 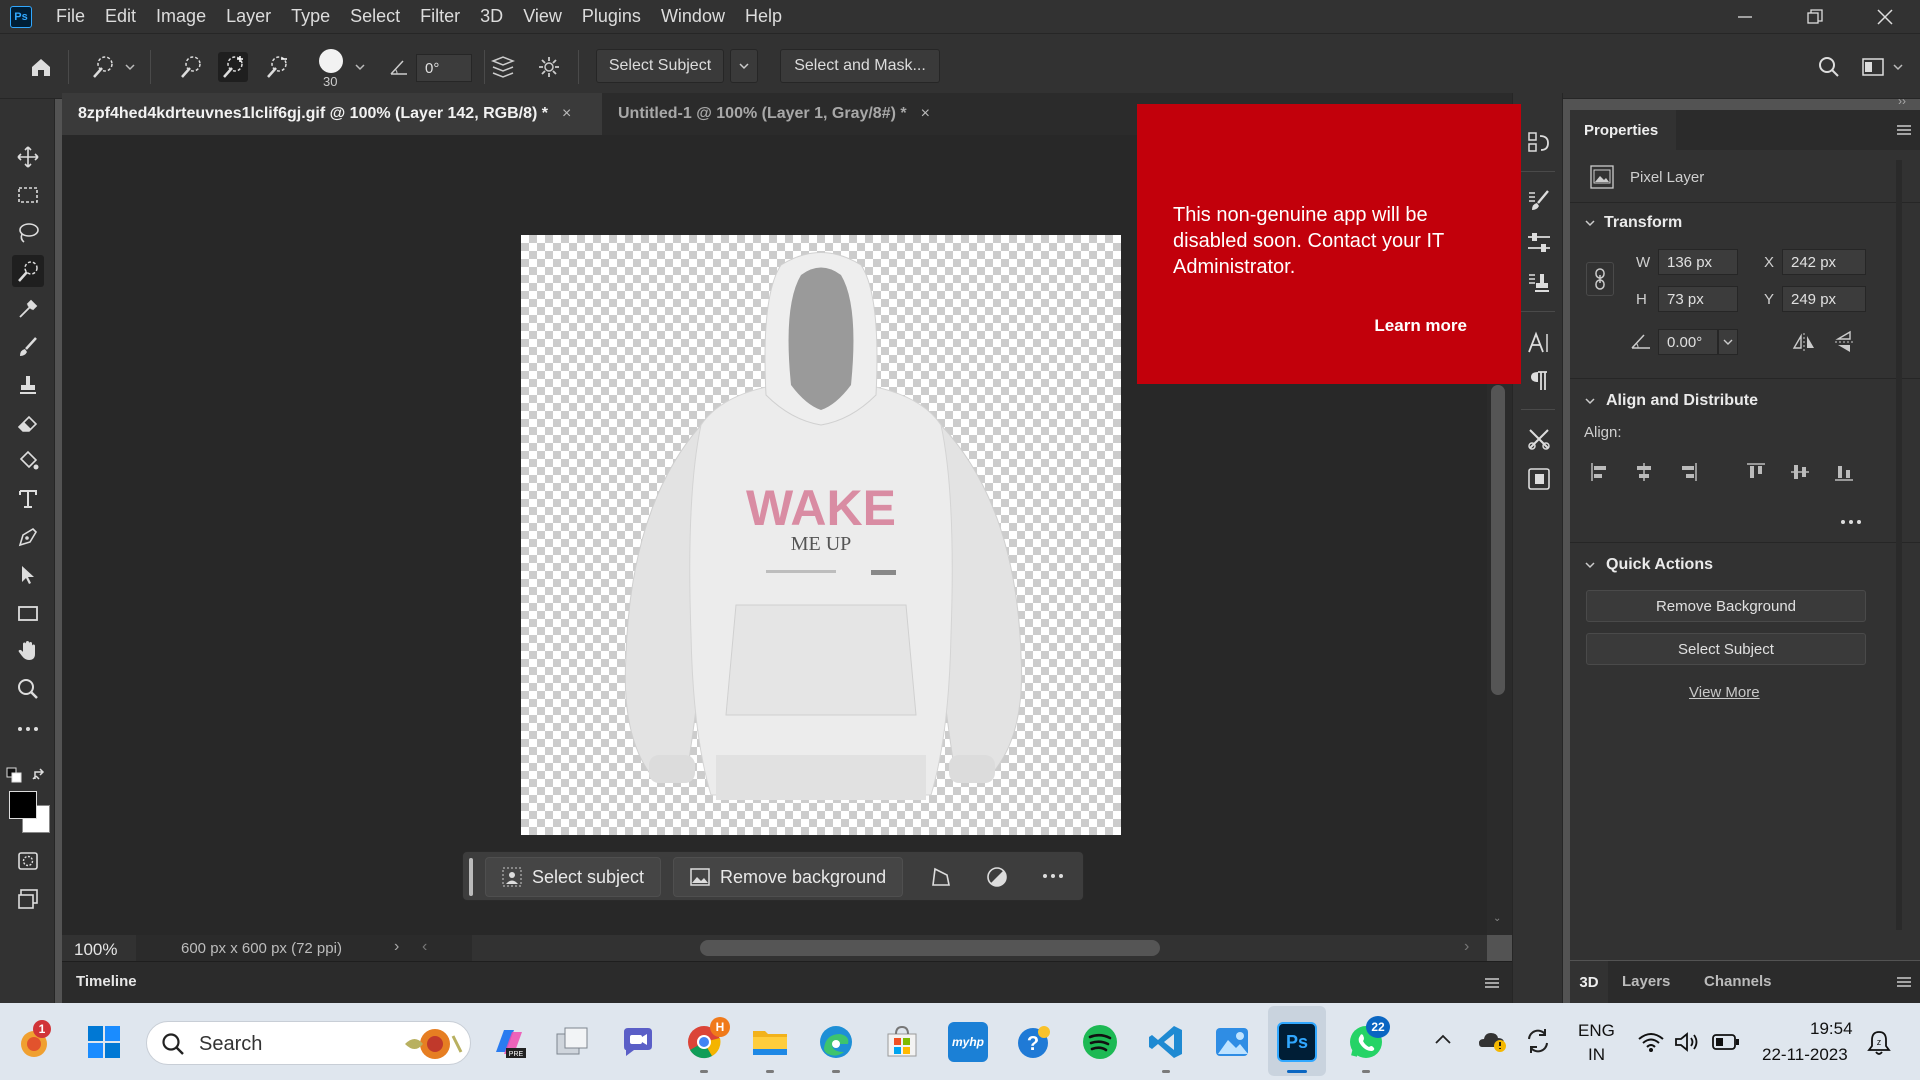 I want to click on wifi-icon, so click(x=1651, y=1042).